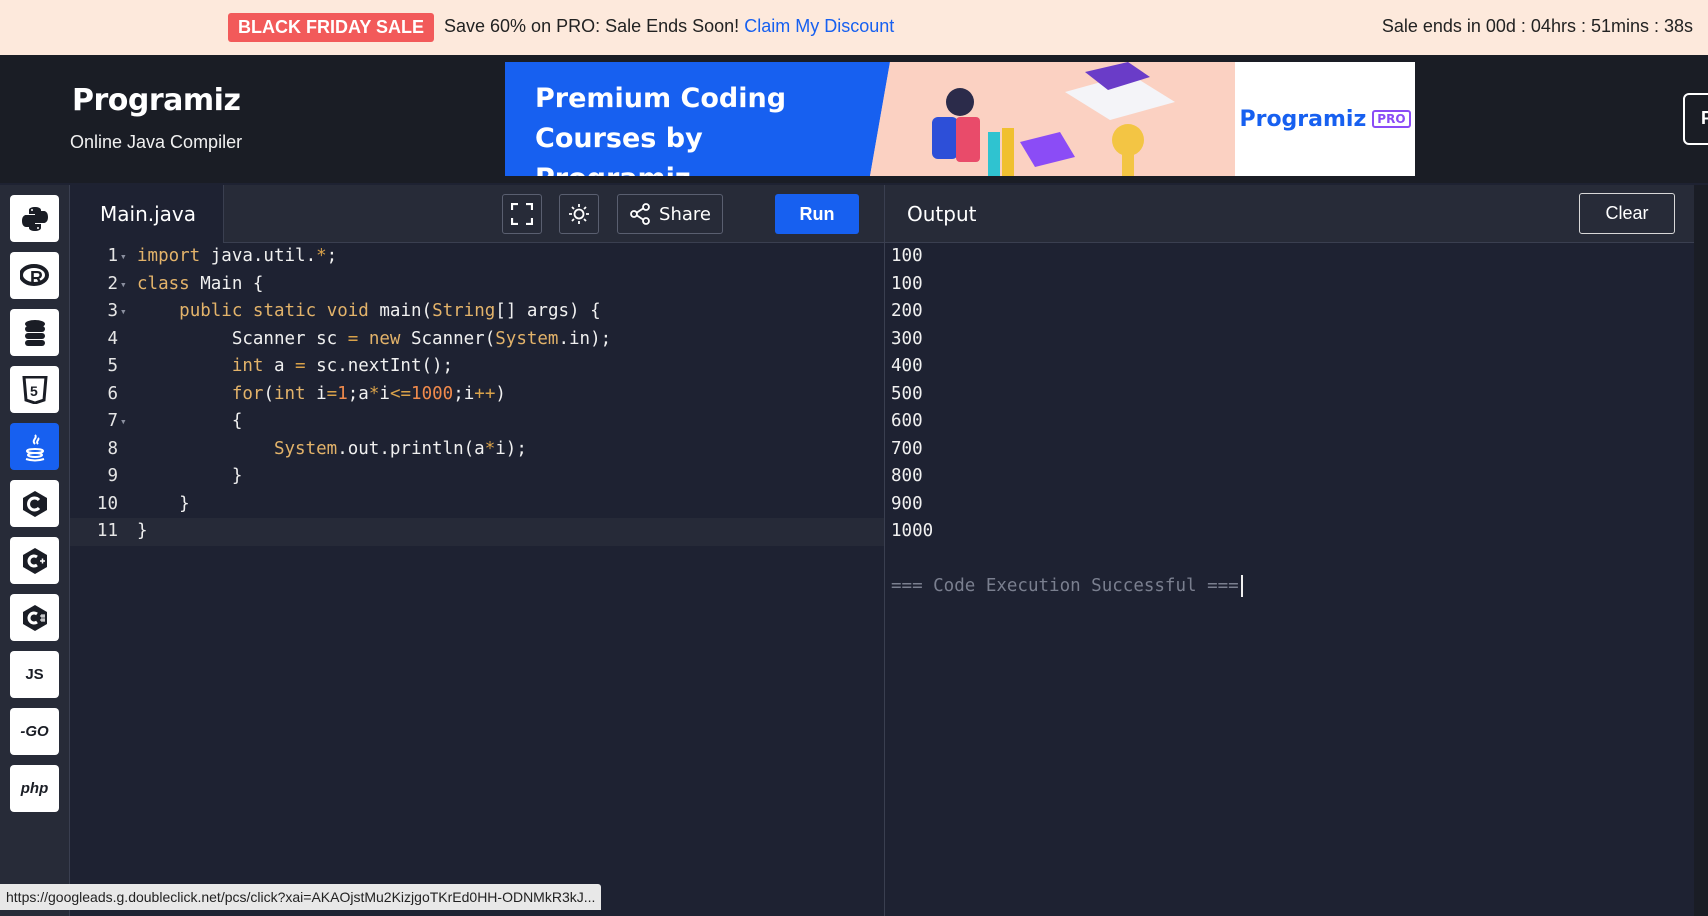  I want to click on ad-heading-line-2: Courses by Programiz, so click(619, 149).